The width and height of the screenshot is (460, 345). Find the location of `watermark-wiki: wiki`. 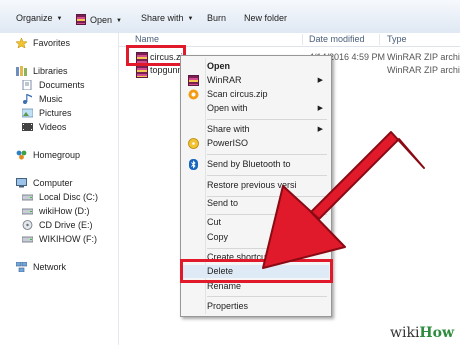

watermark-wiki: wiki is located at coordinates (405, 333).